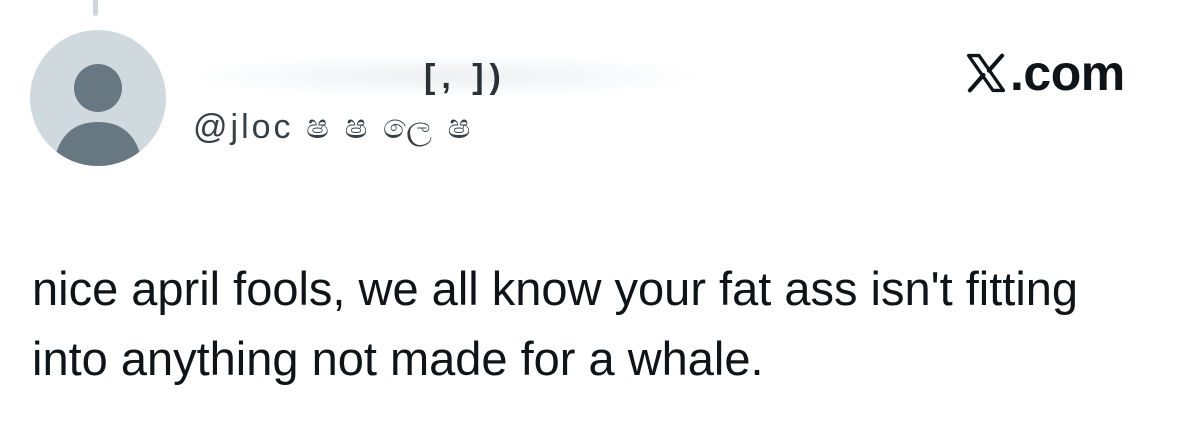  I want to click on display-name: [, ]), so click(466, 71).